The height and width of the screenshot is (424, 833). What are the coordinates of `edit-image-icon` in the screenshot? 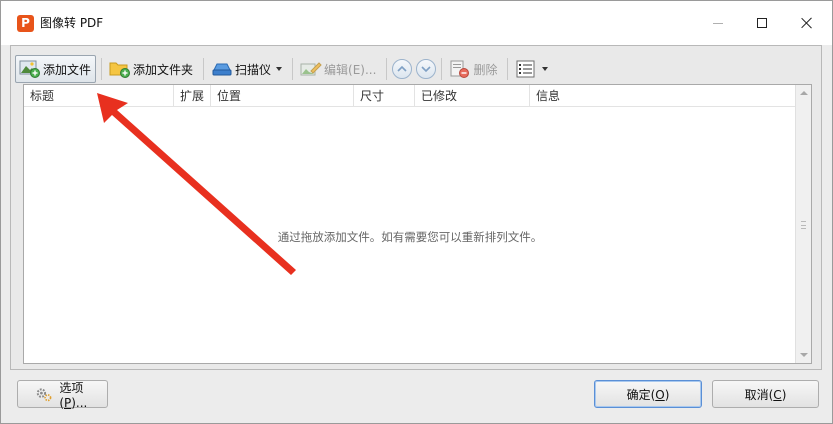 It's located at (311, 69).